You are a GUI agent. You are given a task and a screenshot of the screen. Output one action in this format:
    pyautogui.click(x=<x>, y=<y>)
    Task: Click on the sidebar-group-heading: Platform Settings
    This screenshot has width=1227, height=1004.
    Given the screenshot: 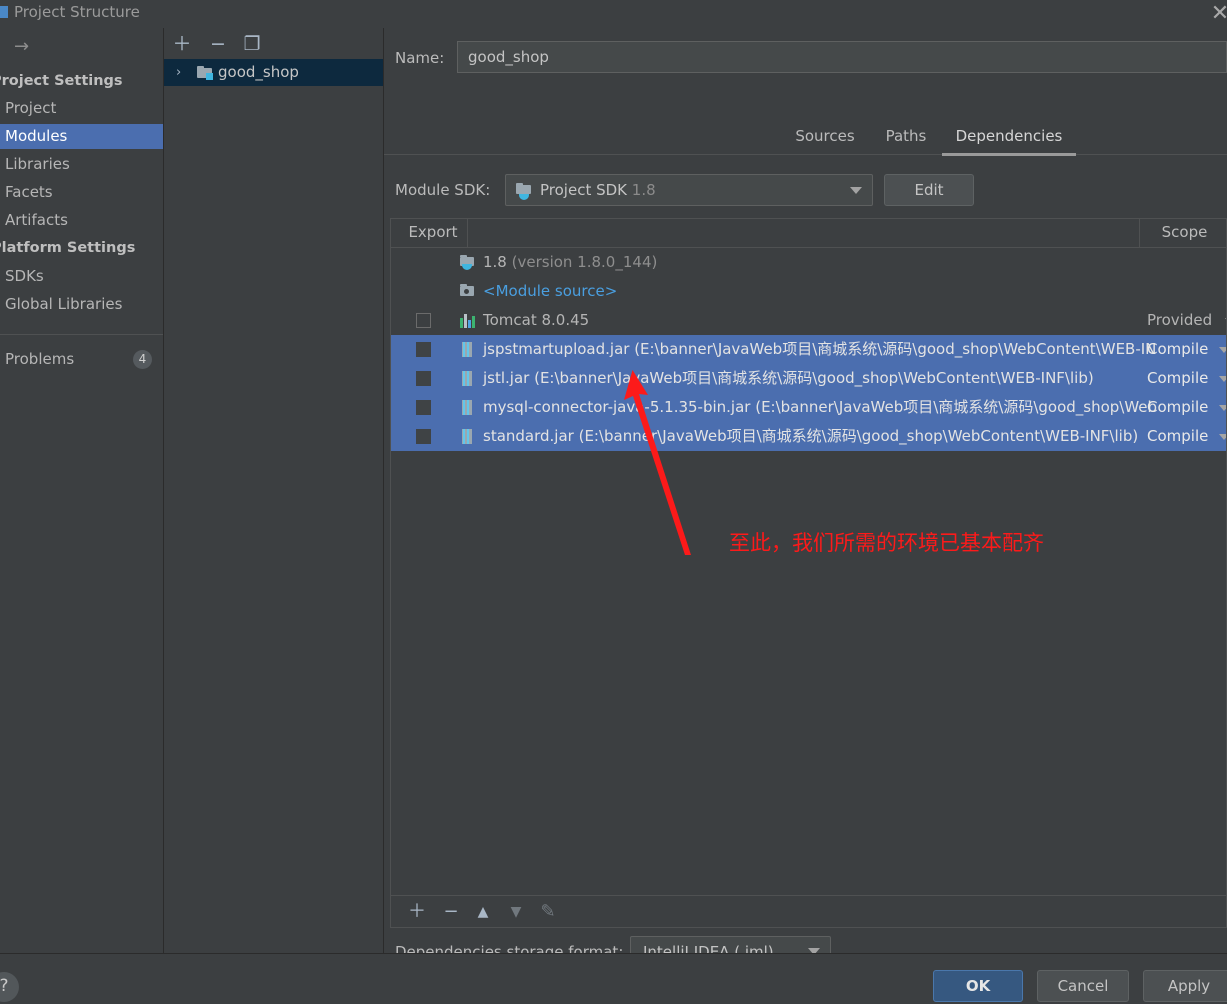 What is the action you would take?
    pyautogui.click(x=68, y=248)
    